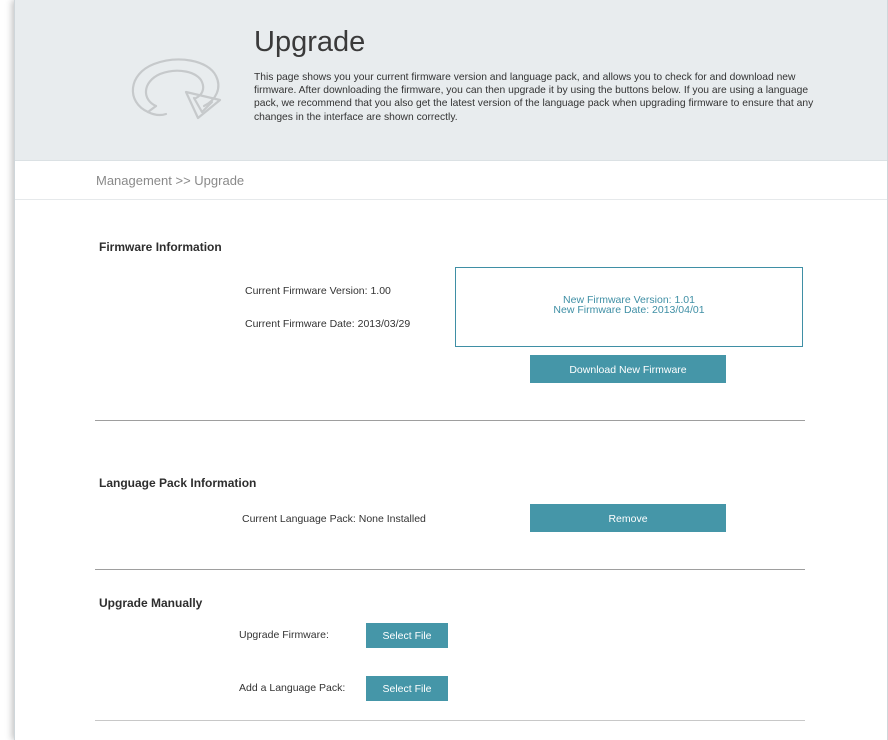  Describe the element at coordinates (310, 42) in the screenshot. I see `page-title: Upgrade` at that location.